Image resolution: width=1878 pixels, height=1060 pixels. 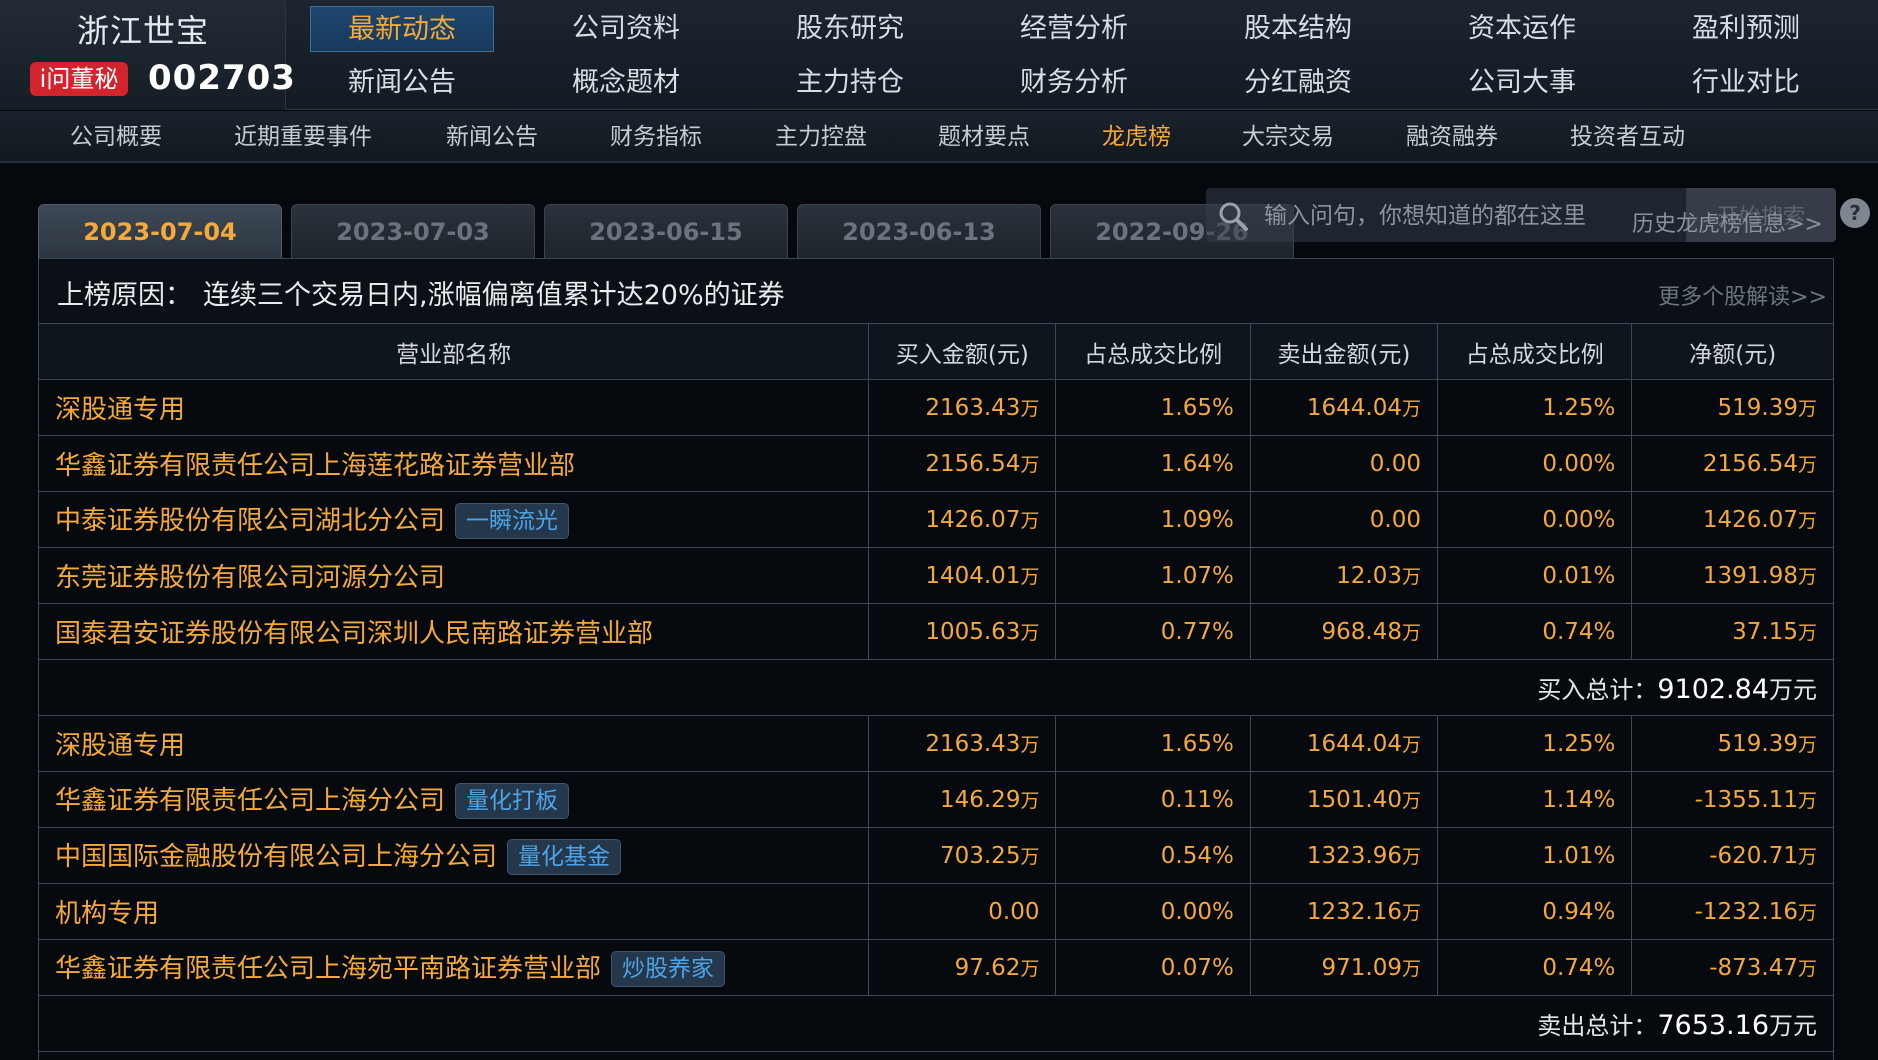 I want to click on nav-item-row1-3: 经营分析, so click(x=1074, y=29).